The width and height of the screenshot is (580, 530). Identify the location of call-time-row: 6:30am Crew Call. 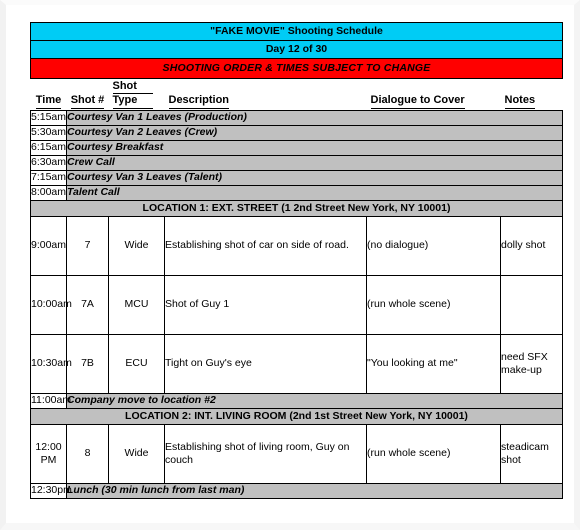
(296, 163).